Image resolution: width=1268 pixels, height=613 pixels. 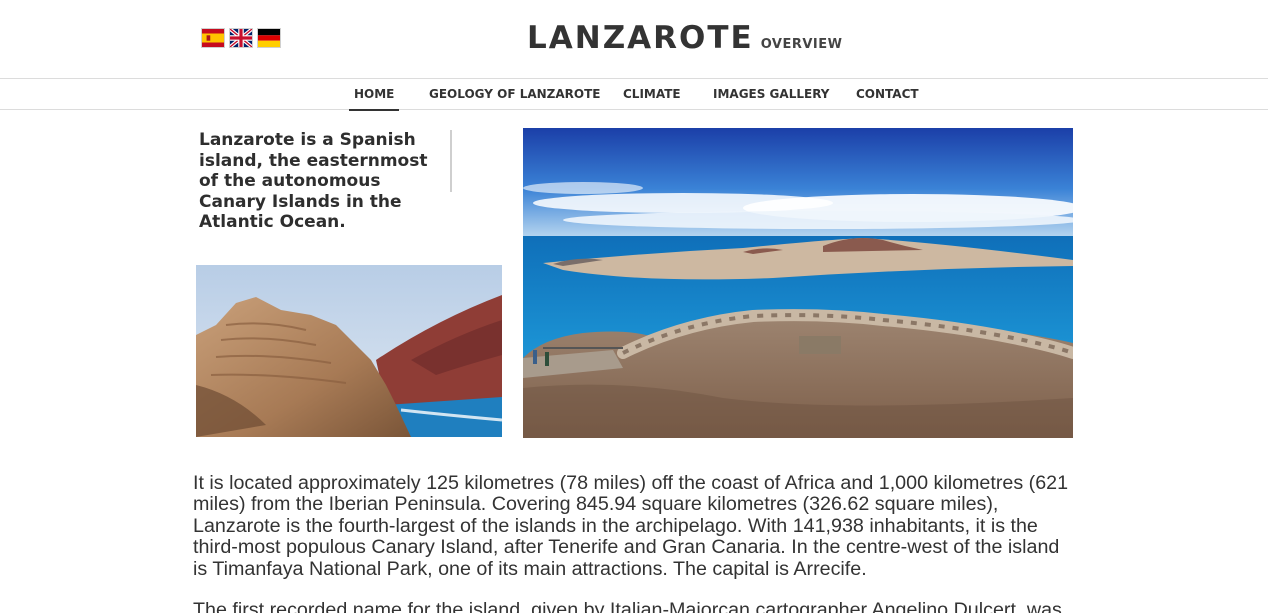 I want to click on nav-item-geology: GEOLOGY OF LANZAROTE, so click(x=515, y=94).